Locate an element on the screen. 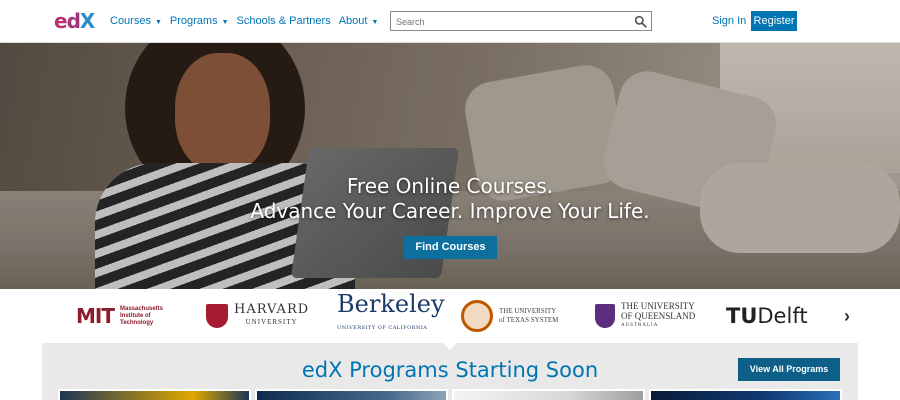 This screenshot has height=400, width=900. ut-system-logo: THE UNIVERSITY of TEXAS SYSTEM is located at coordinates (509, 316).